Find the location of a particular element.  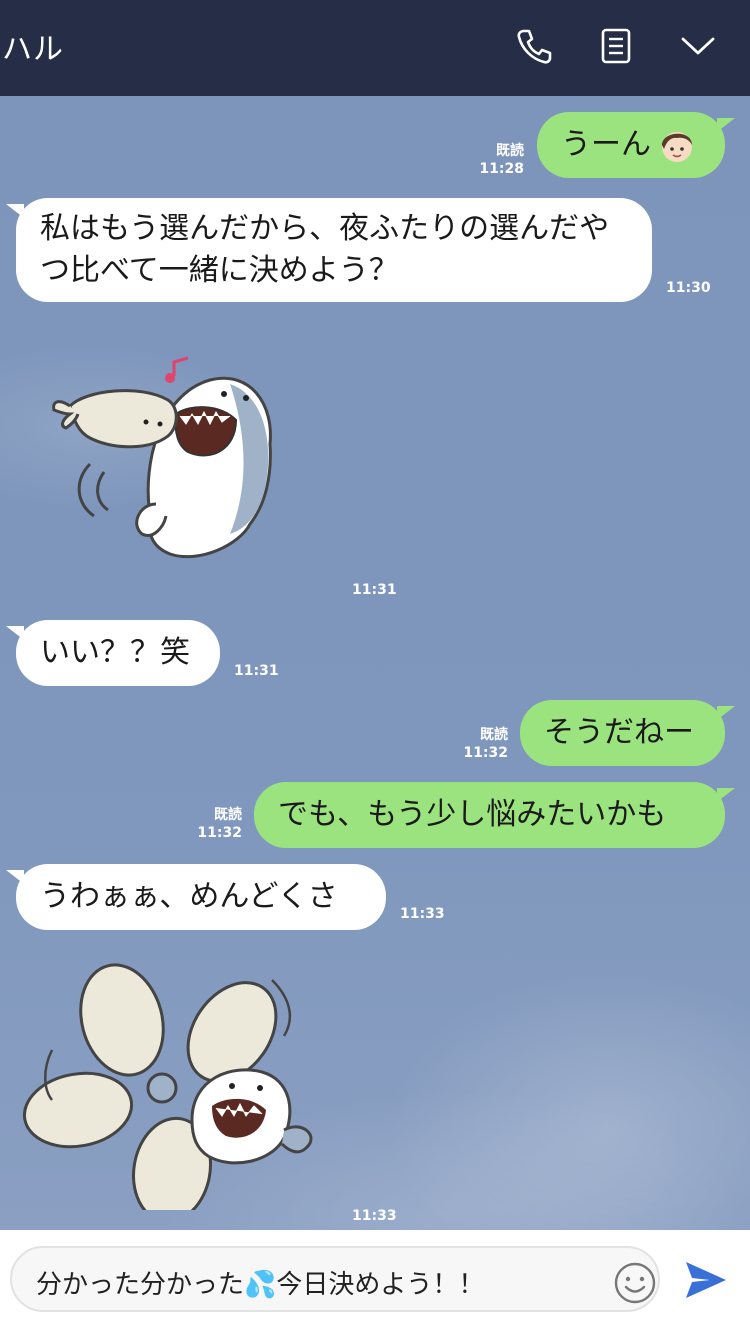

message-bubble-in: 私はもう選んだから、夜ふたりの選んだやつ比べて一緒に決めよう？ is located at coordinates (329, 250).